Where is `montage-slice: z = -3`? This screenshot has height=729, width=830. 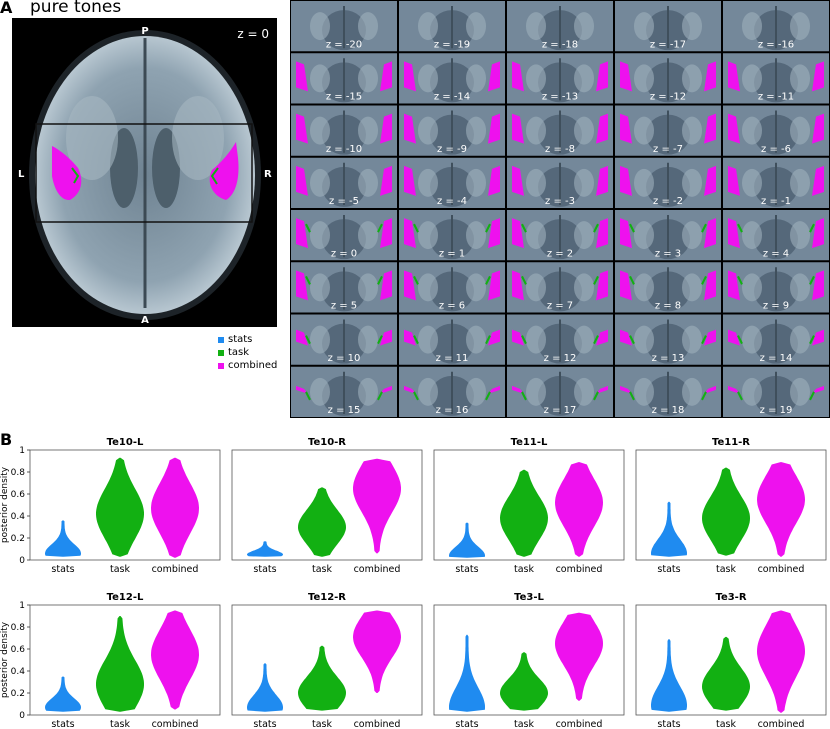 montage-slice: z = -3 is located at coordinates (560, 182).